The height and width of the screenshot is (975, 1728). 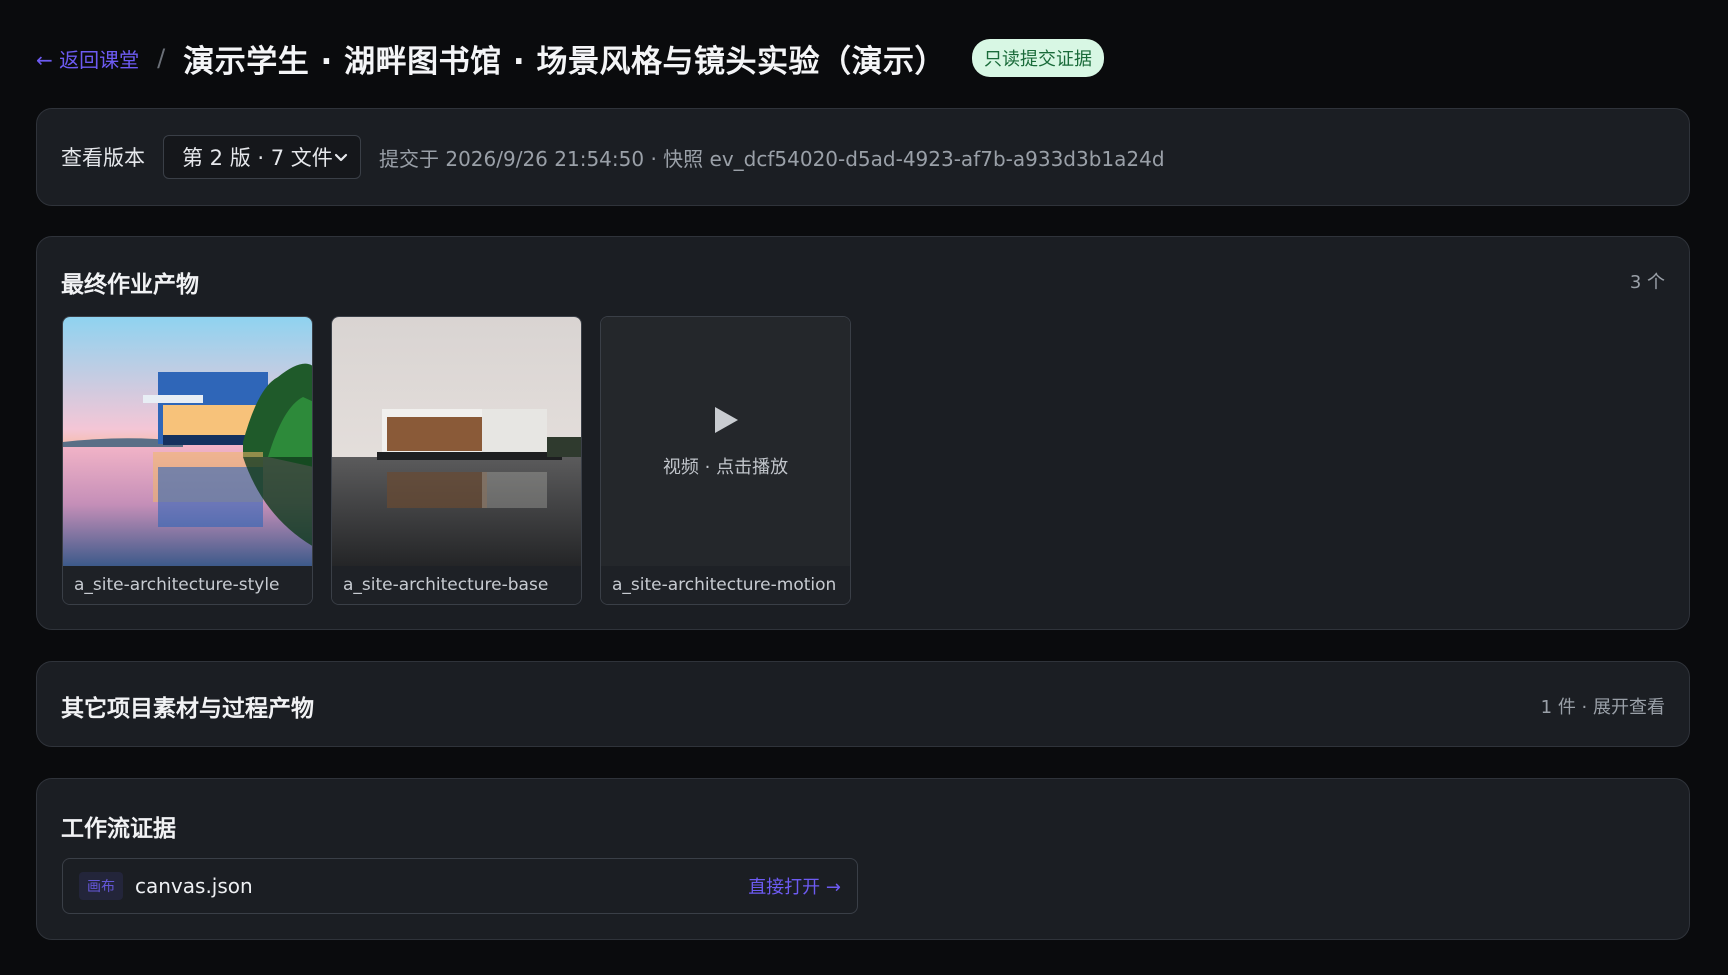 What do you see at coordinates (1647, 282) in the screenshot?
I see `final-outputs-count: 3 个` at bounding box center [1647, 282].